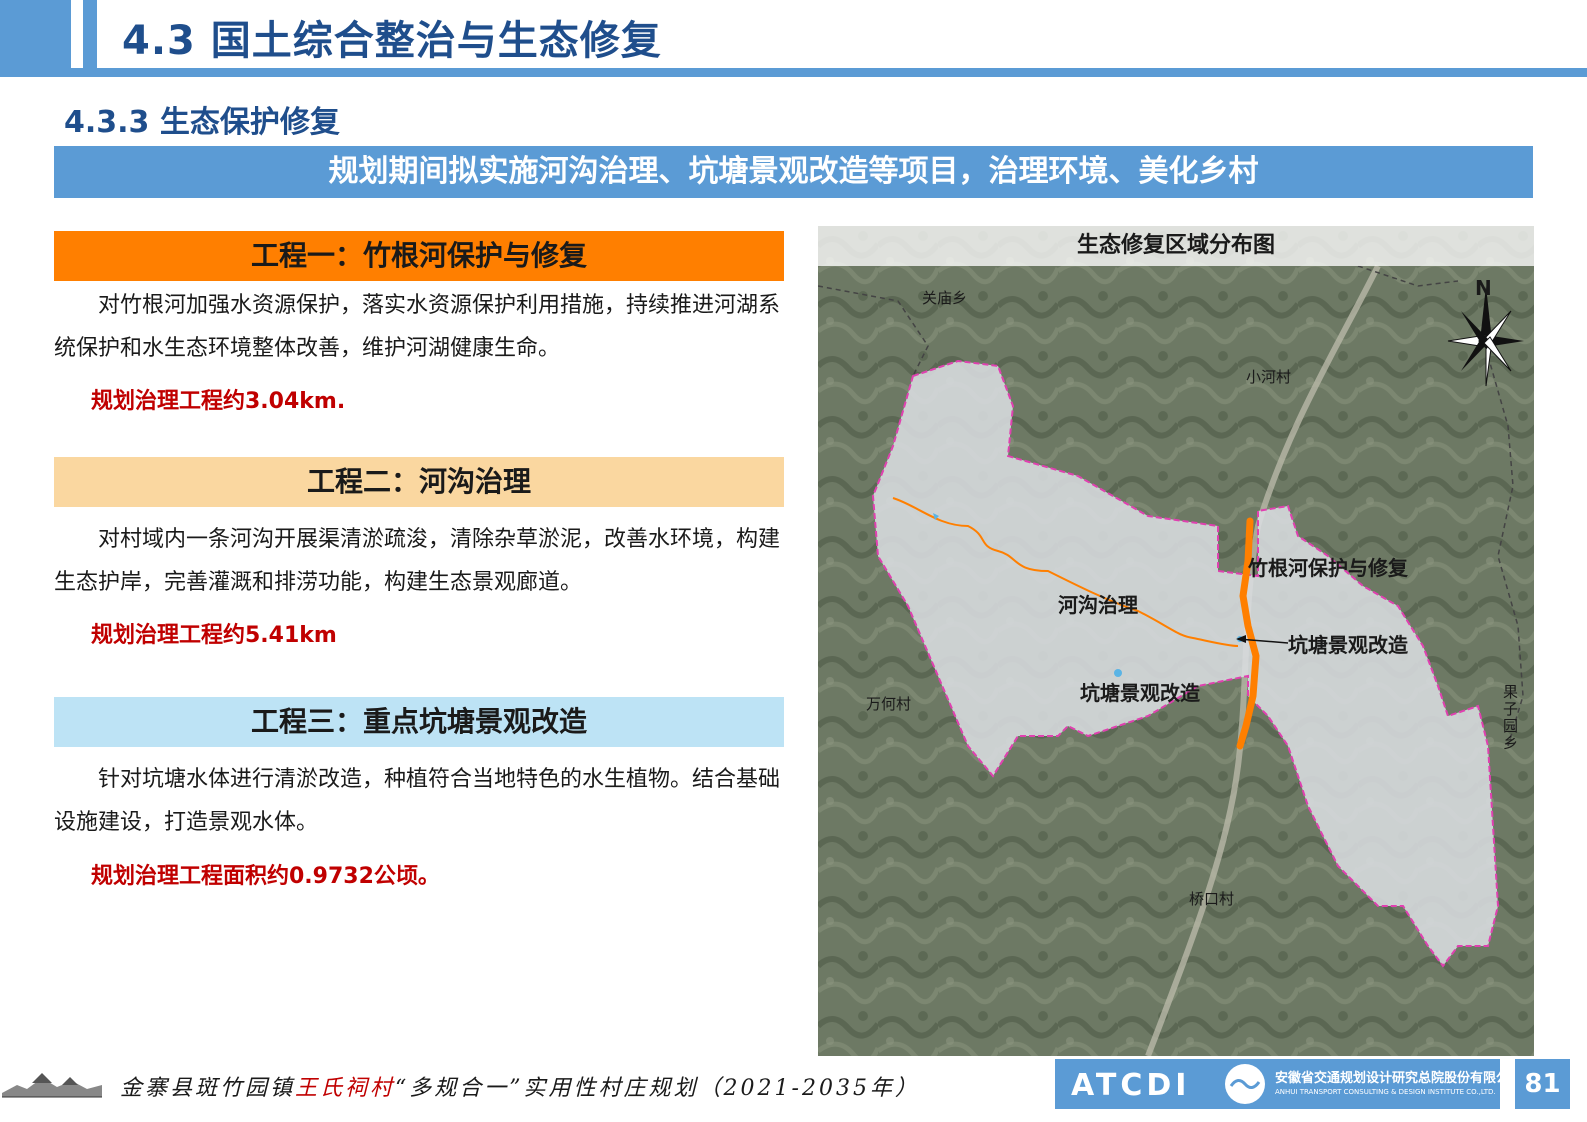  I want to click on section-subtitle: 4.3.3 生态保护修复, so click(202, 122).